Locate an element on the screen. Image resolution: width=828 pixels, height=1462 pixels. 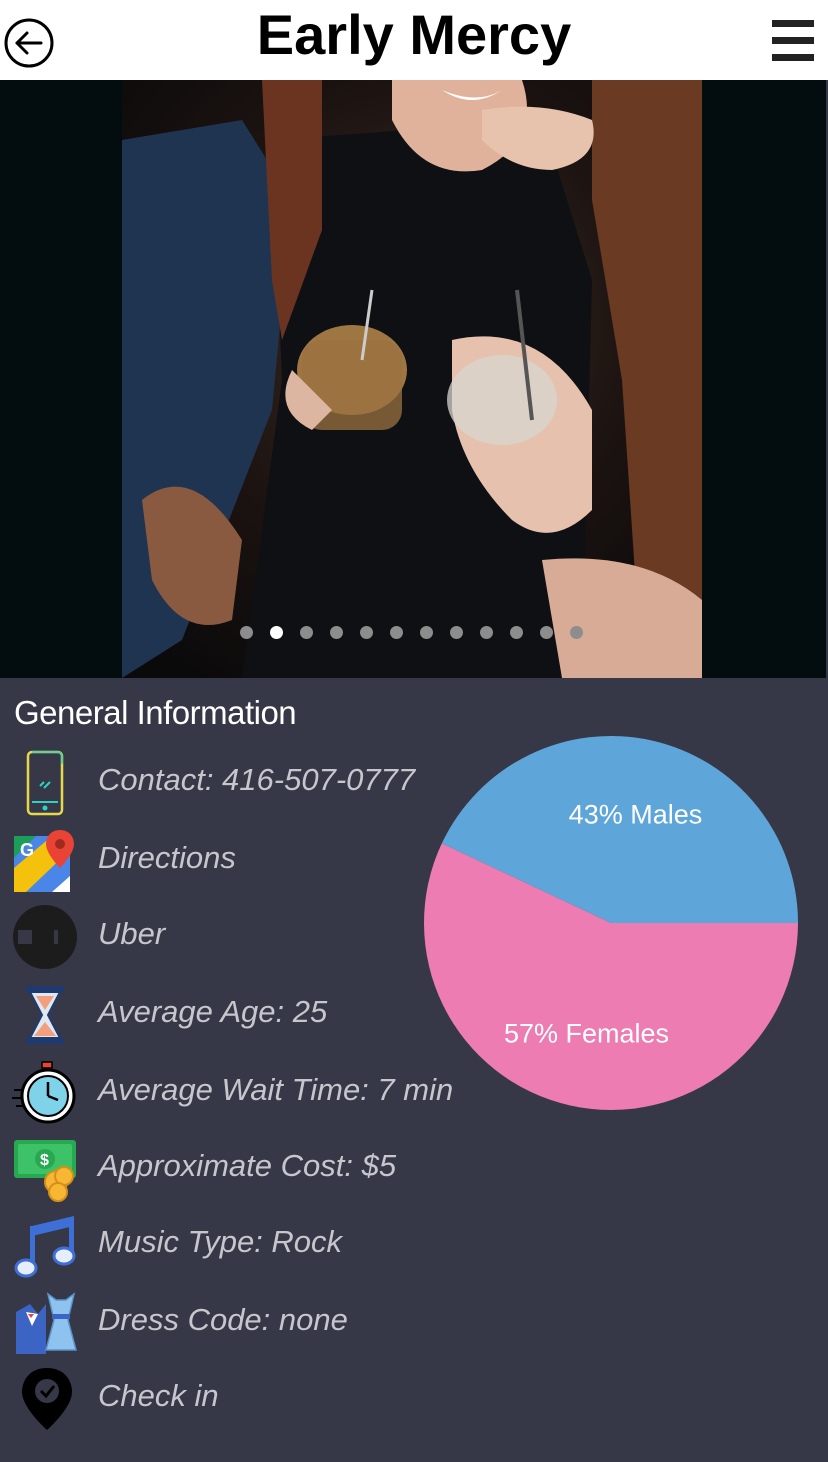
smartphone-icon is located at coordinates (45, 783).